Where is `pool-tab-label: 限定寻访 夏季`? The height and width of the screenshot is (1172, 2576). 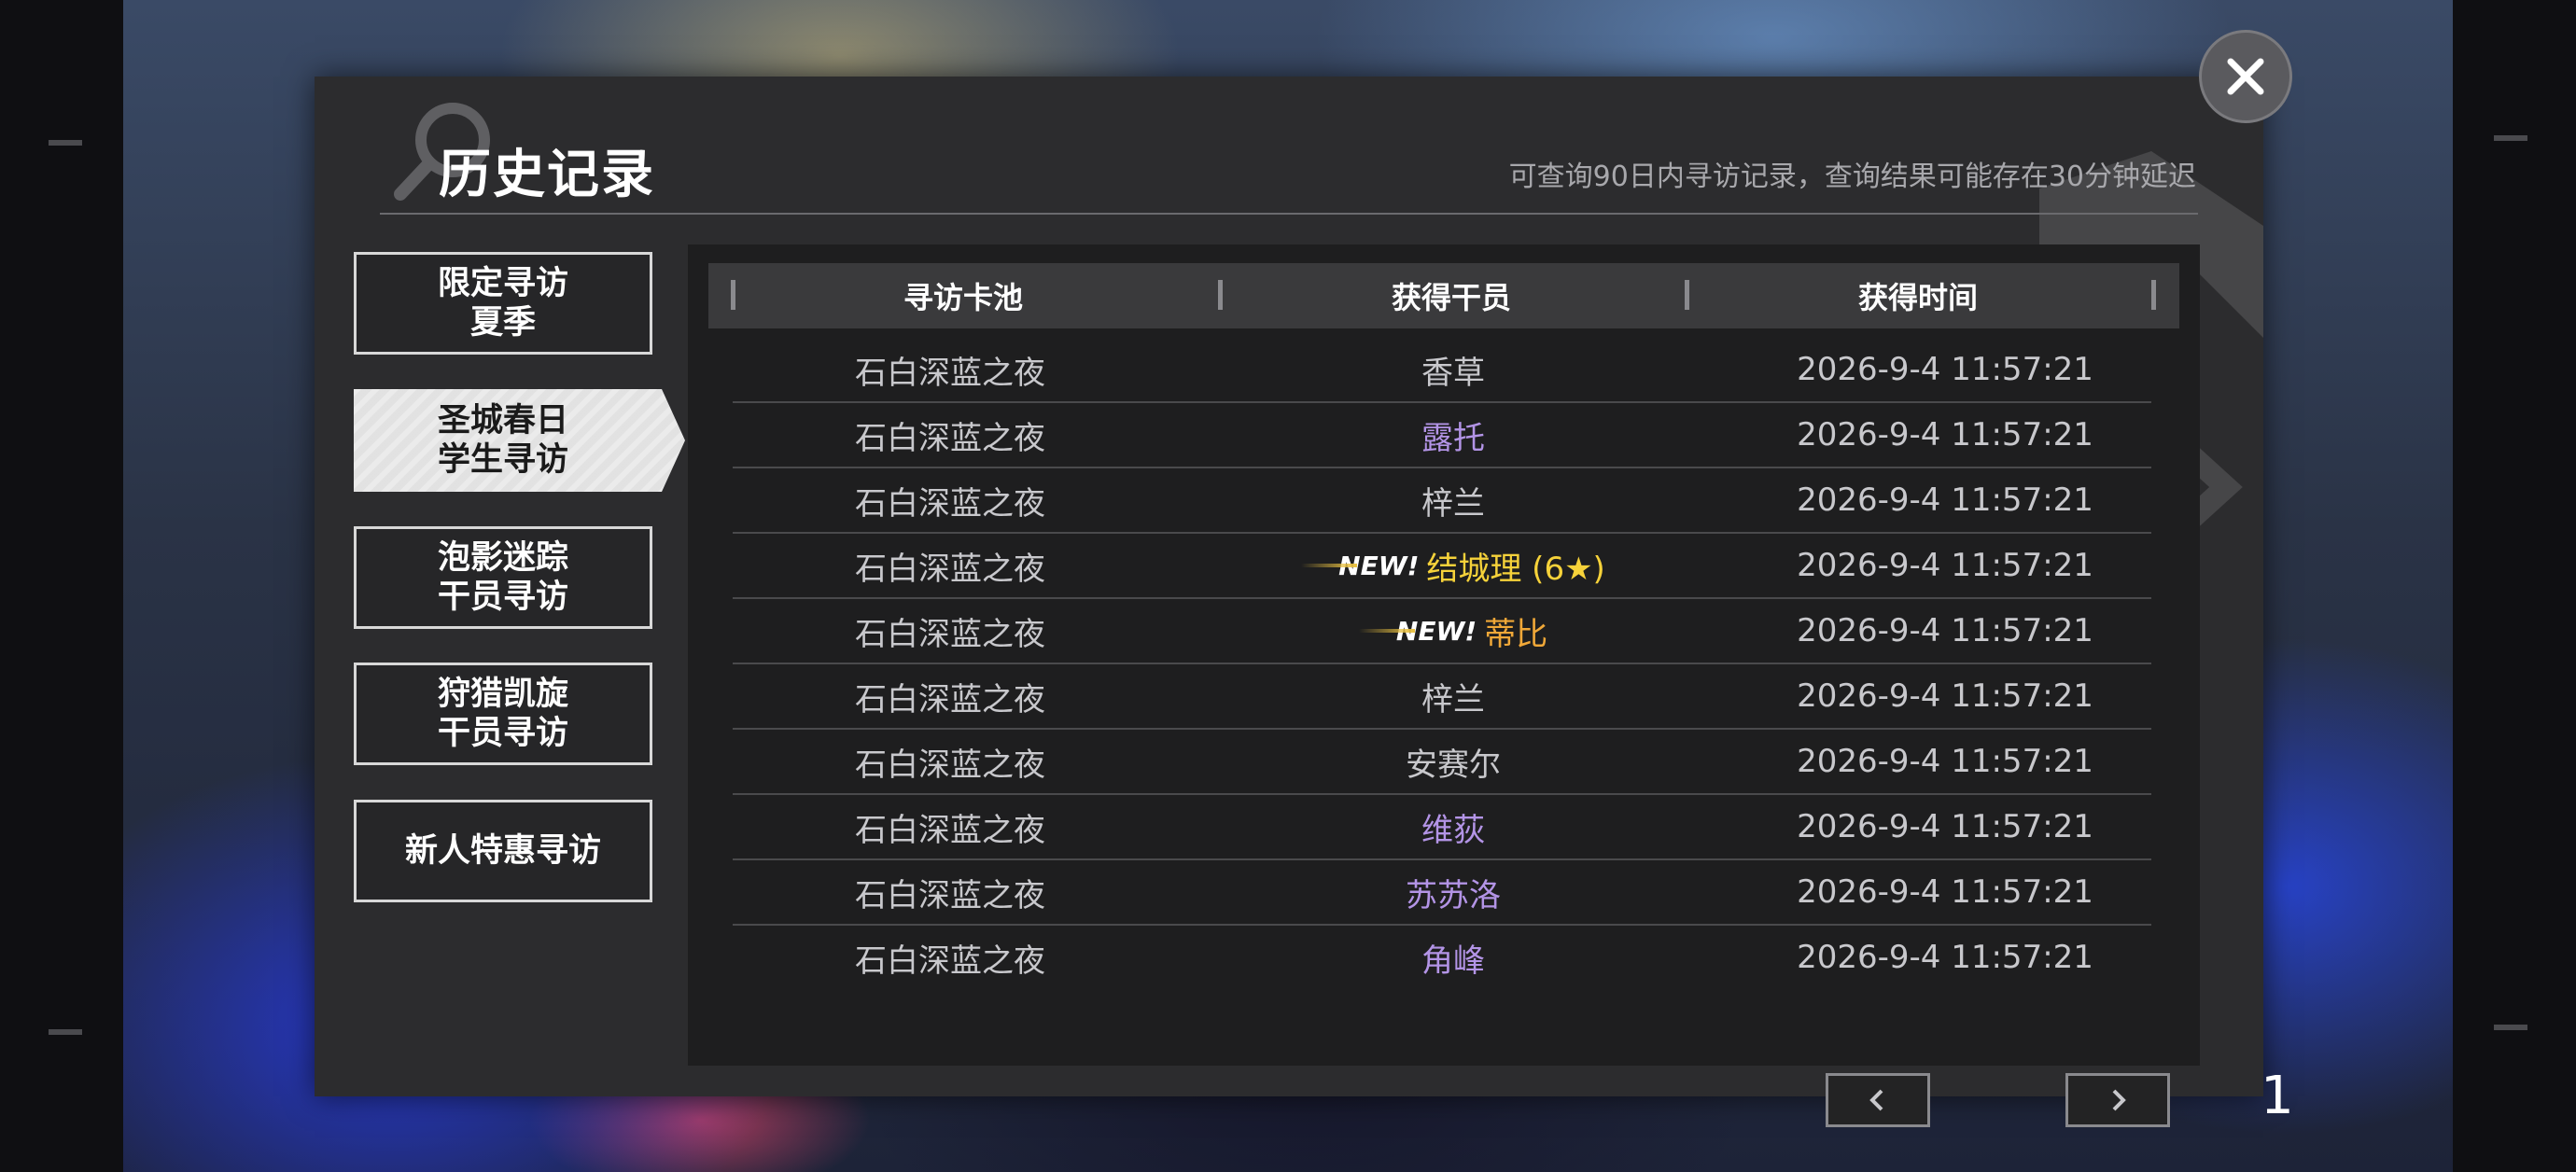 pool-tab-label: 限定寻访 夏季 is located at coordinates (502, 303).